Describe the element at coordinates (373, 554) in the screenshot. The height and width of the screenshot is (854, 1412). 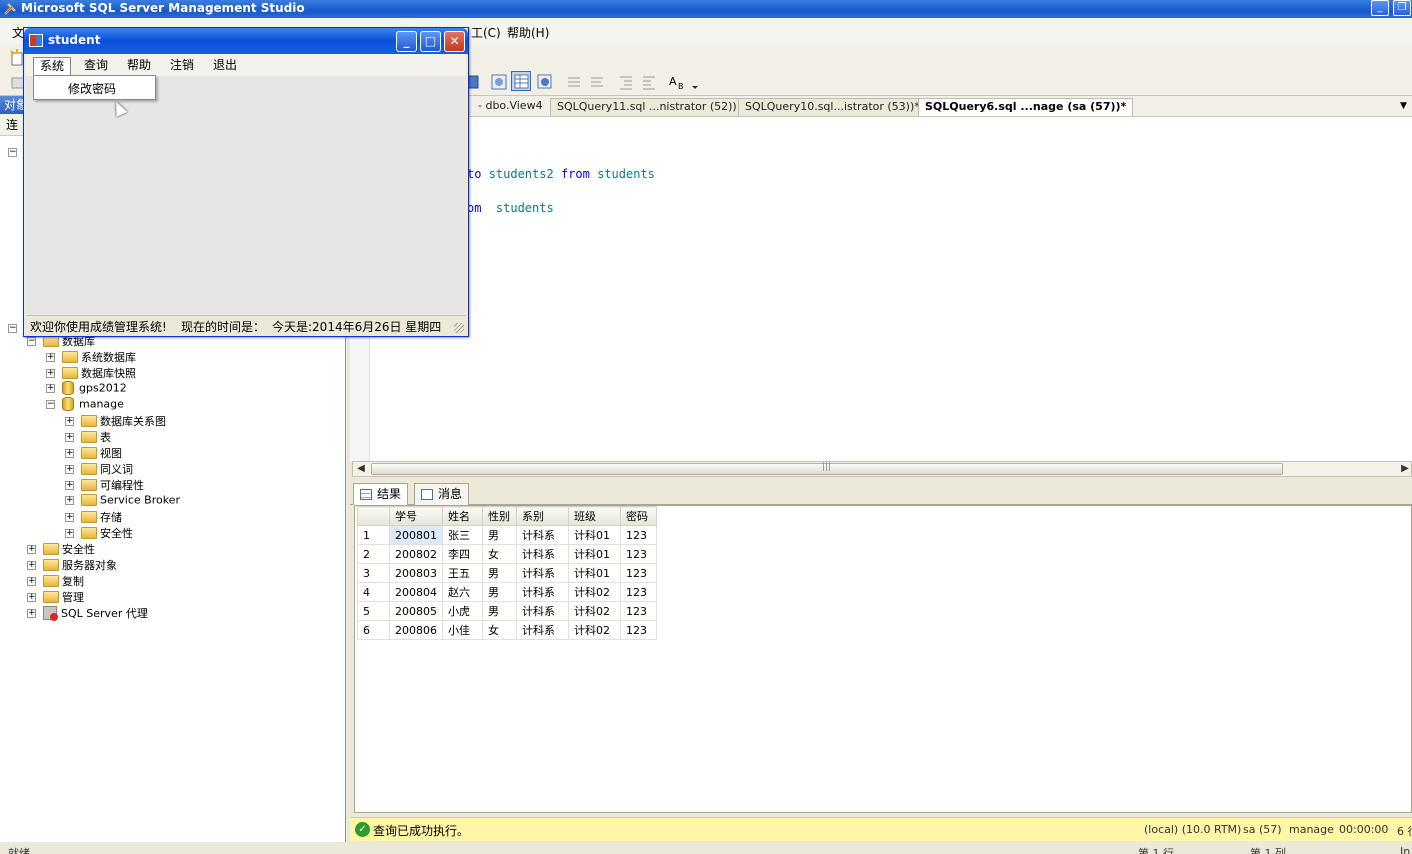
I see `row-number: 2` at that location.